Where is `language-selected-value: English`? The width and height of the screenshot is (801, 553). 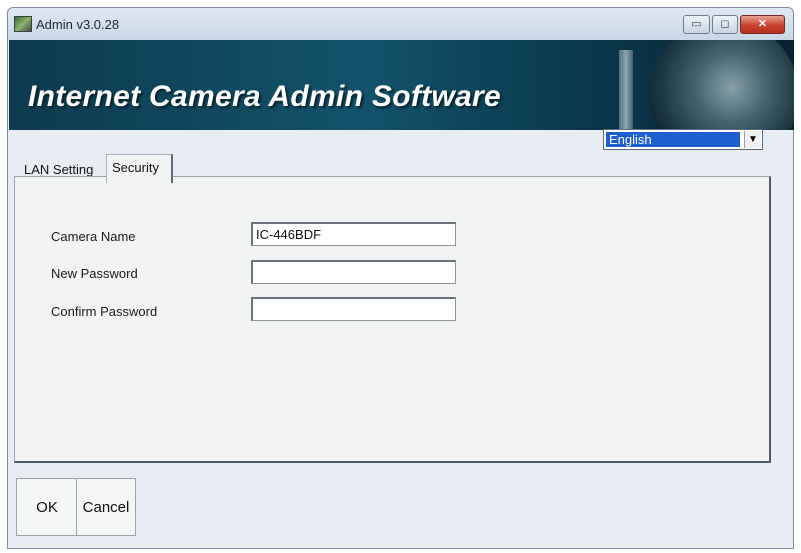 language-selected-value: English is located at coordinates (673, 139).